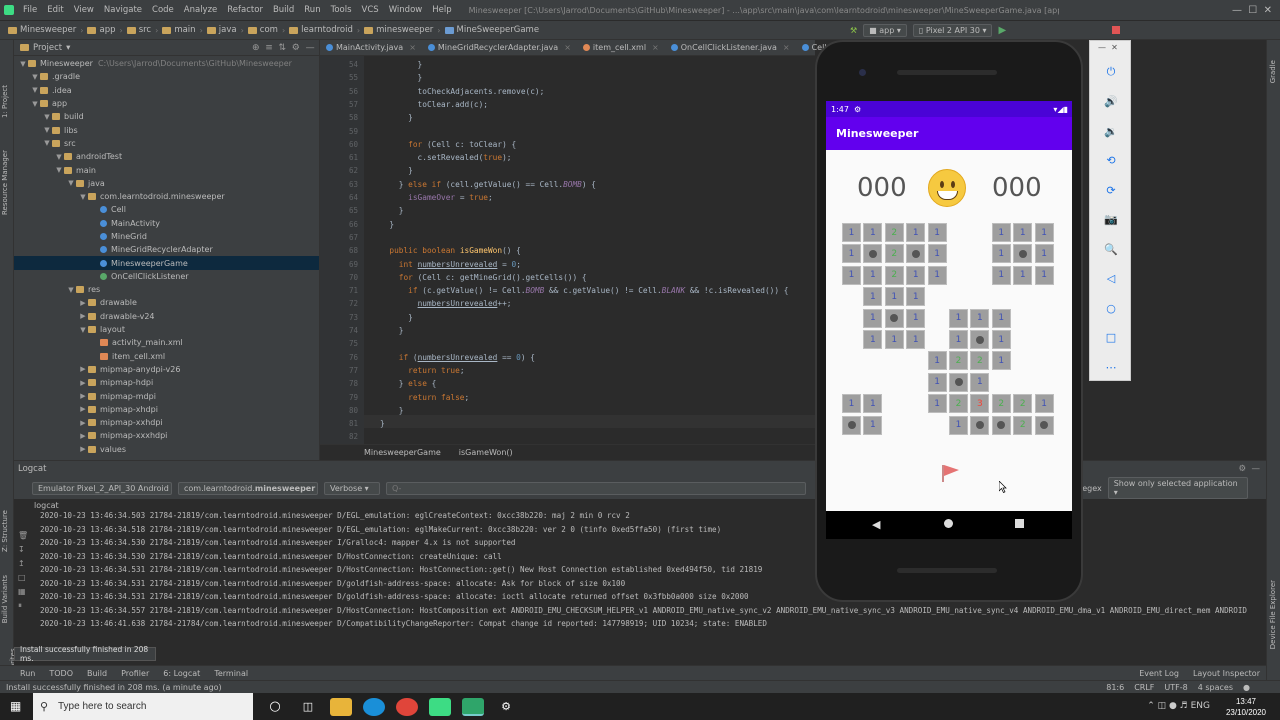  I want to click on close-tab-icon: ×, so click(412, 47).